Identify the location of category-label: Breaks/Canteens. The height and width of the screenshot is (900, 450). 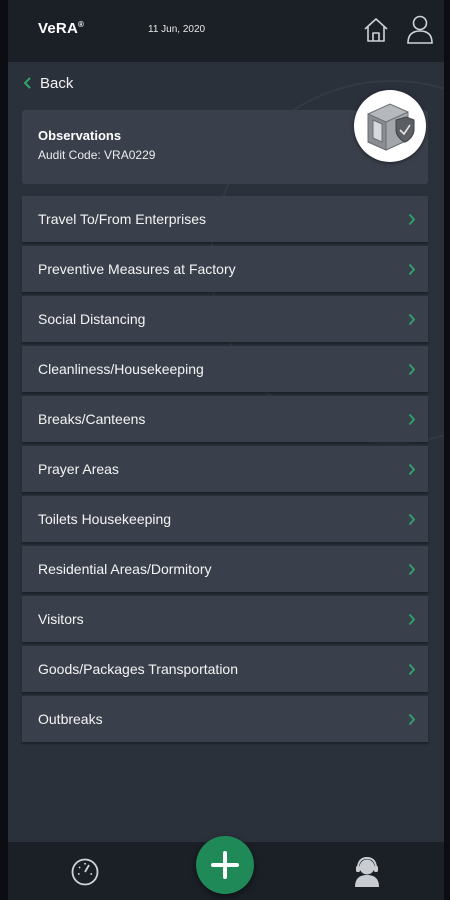
(92, 419).